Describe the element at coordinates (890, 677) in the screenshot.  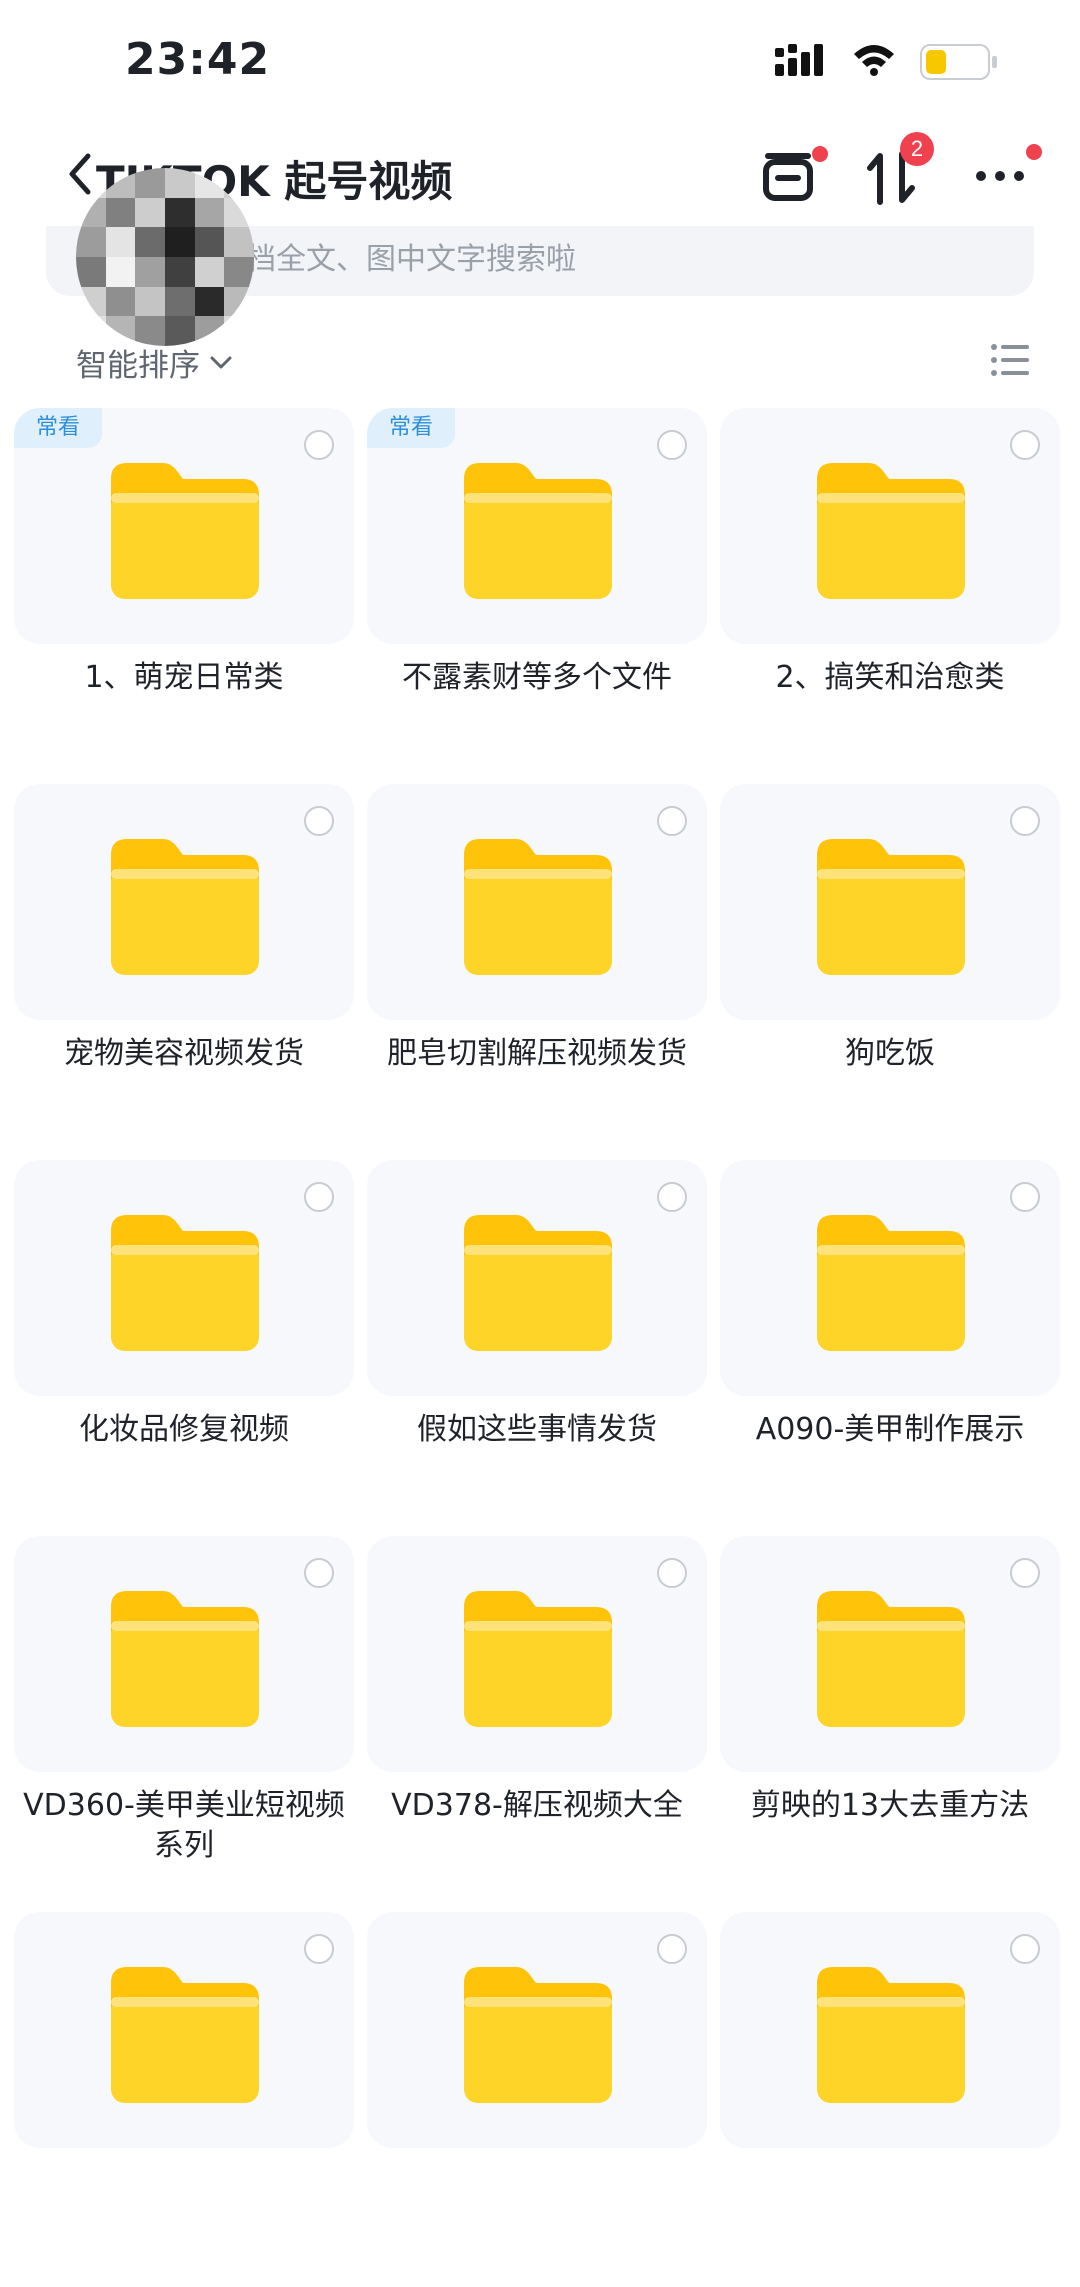
I see `folder-name: 2、搞笑和治愈类` at that location.